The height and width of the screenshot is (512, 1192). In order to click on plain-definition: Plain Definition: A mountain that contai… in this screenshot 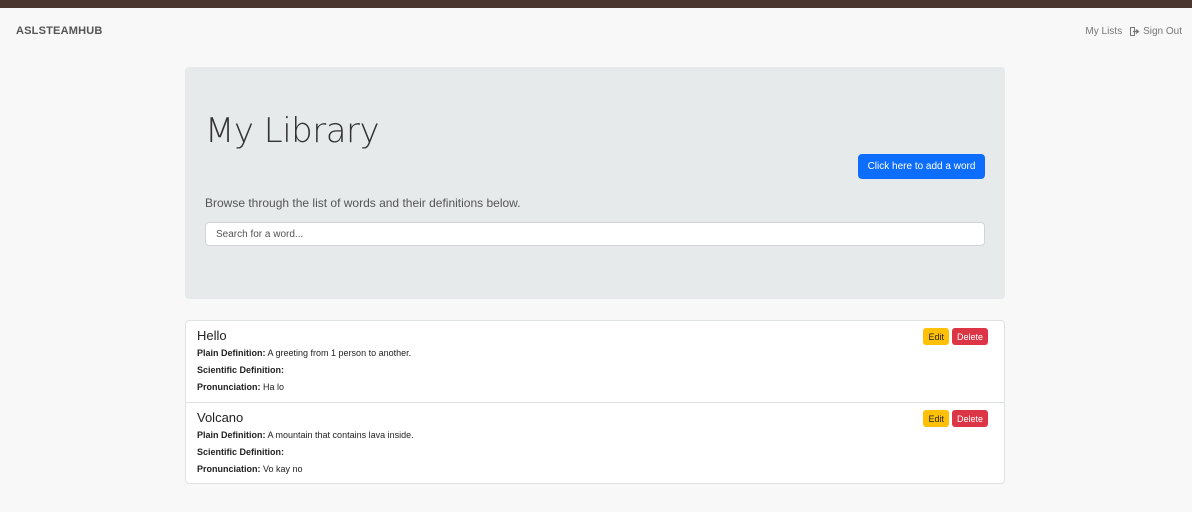, I will do `click(595, 435)`.